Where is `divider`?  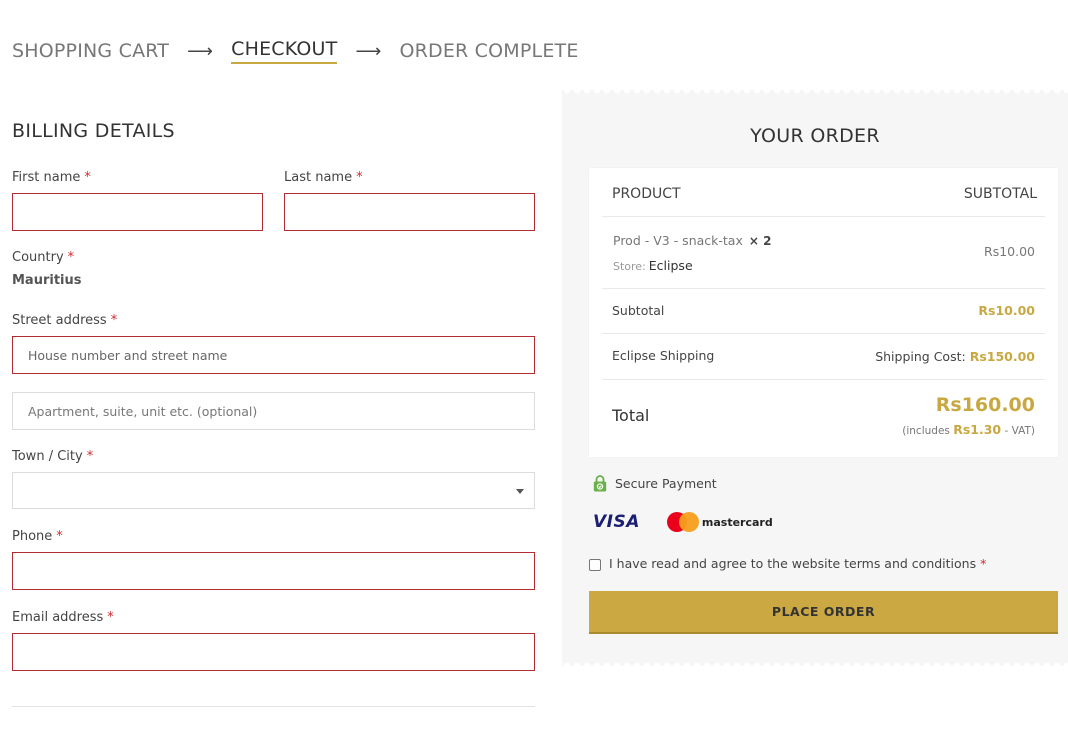 divider is located at coordinates (273, 706).